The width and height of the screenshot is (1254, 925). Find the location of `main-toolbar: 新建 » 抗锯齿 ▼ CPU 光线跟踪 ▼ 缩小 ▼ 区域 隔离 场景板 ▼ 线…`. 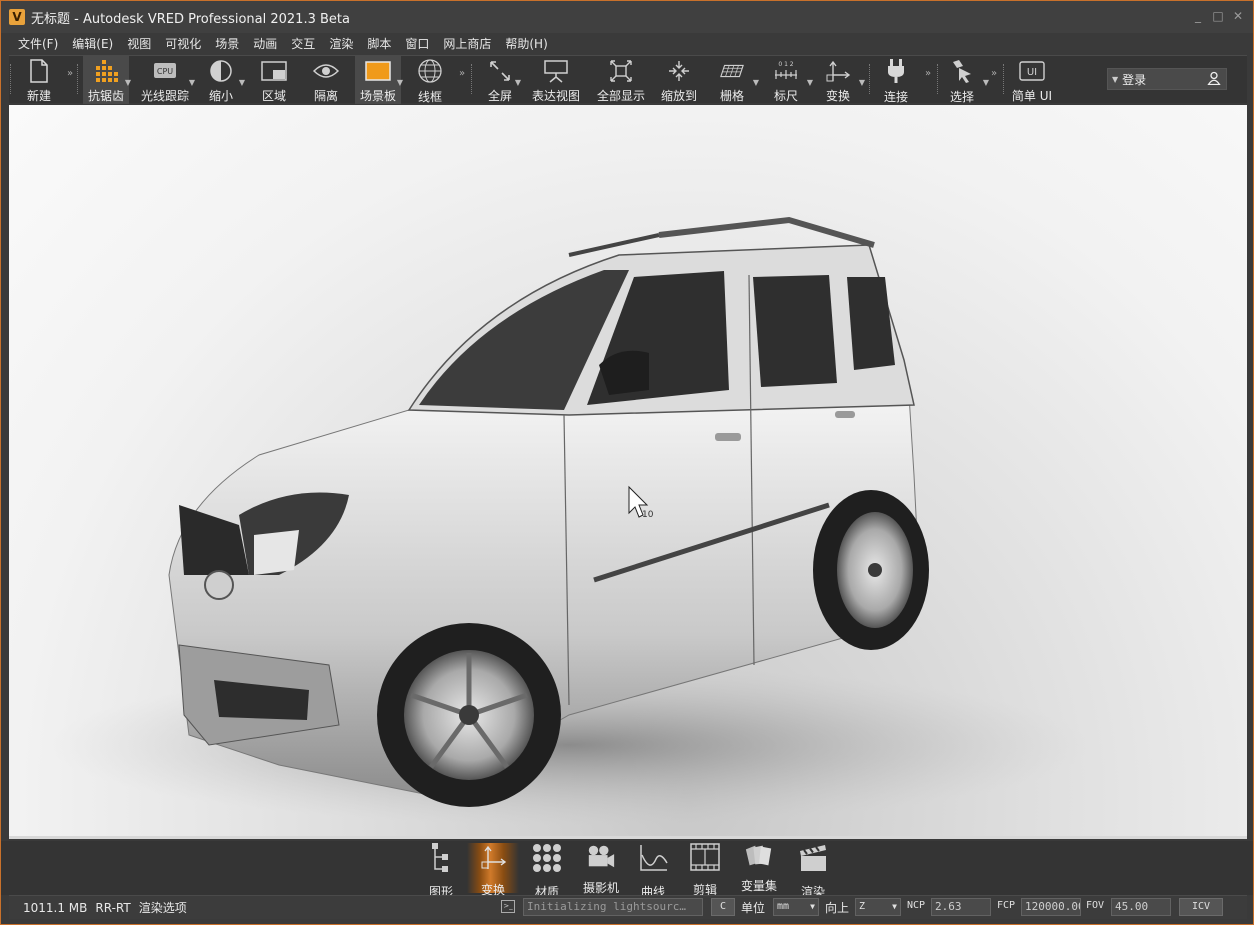

main-toolbar: 新建 » 抗锯齿 ▼ CPU 光线跟踪 ▼ 缩小 ▼ 区域 隔离 场景板 ▼ 线… is located at coordinates (628, 79).